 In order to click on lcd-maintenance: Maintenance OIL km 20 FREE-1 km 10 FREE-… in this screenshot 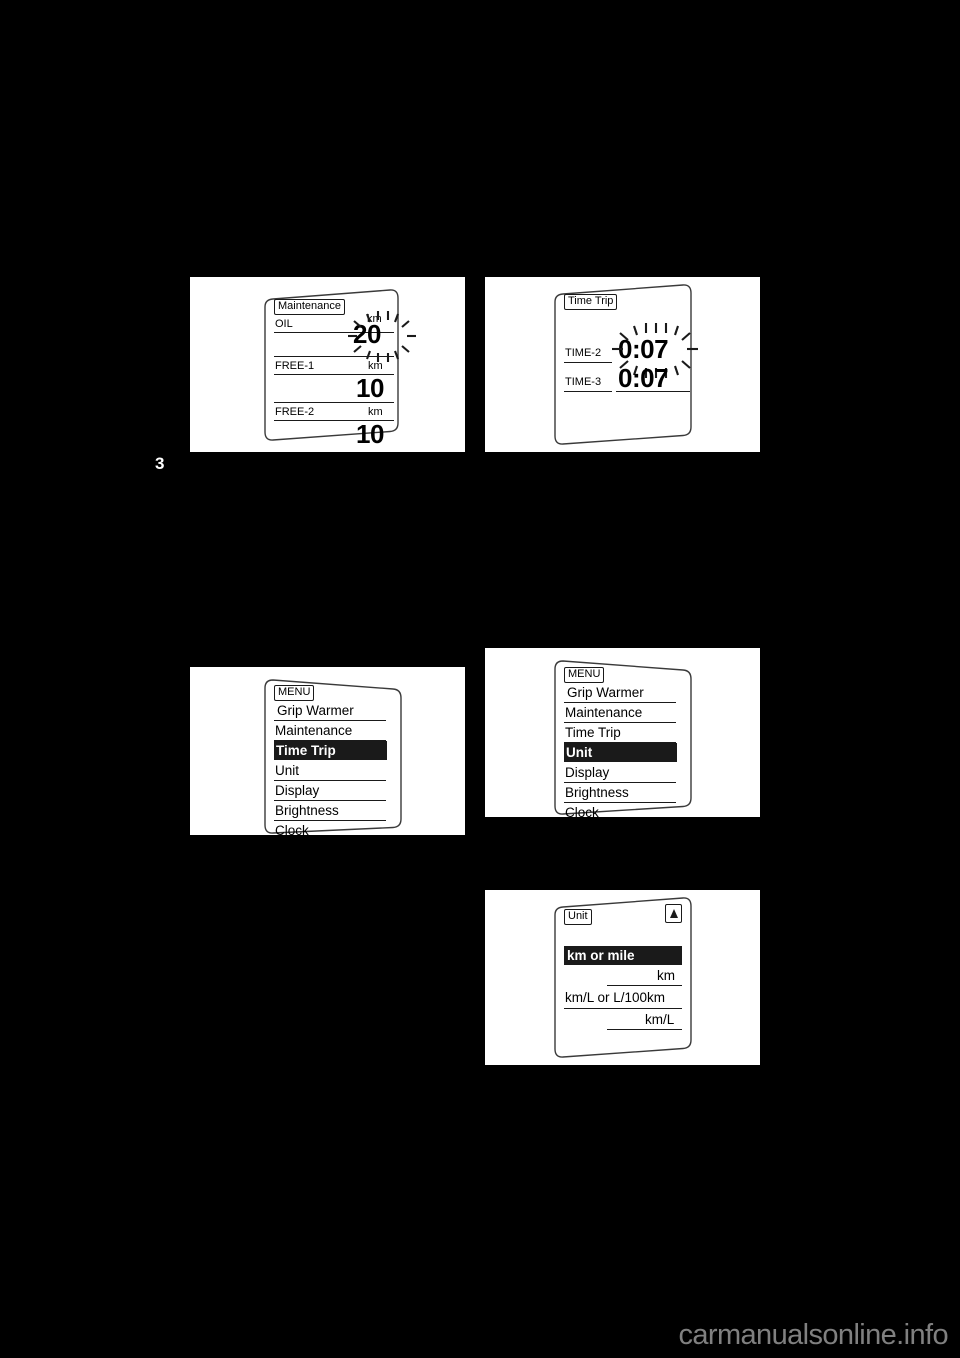, I will do `click(327, 364)`.